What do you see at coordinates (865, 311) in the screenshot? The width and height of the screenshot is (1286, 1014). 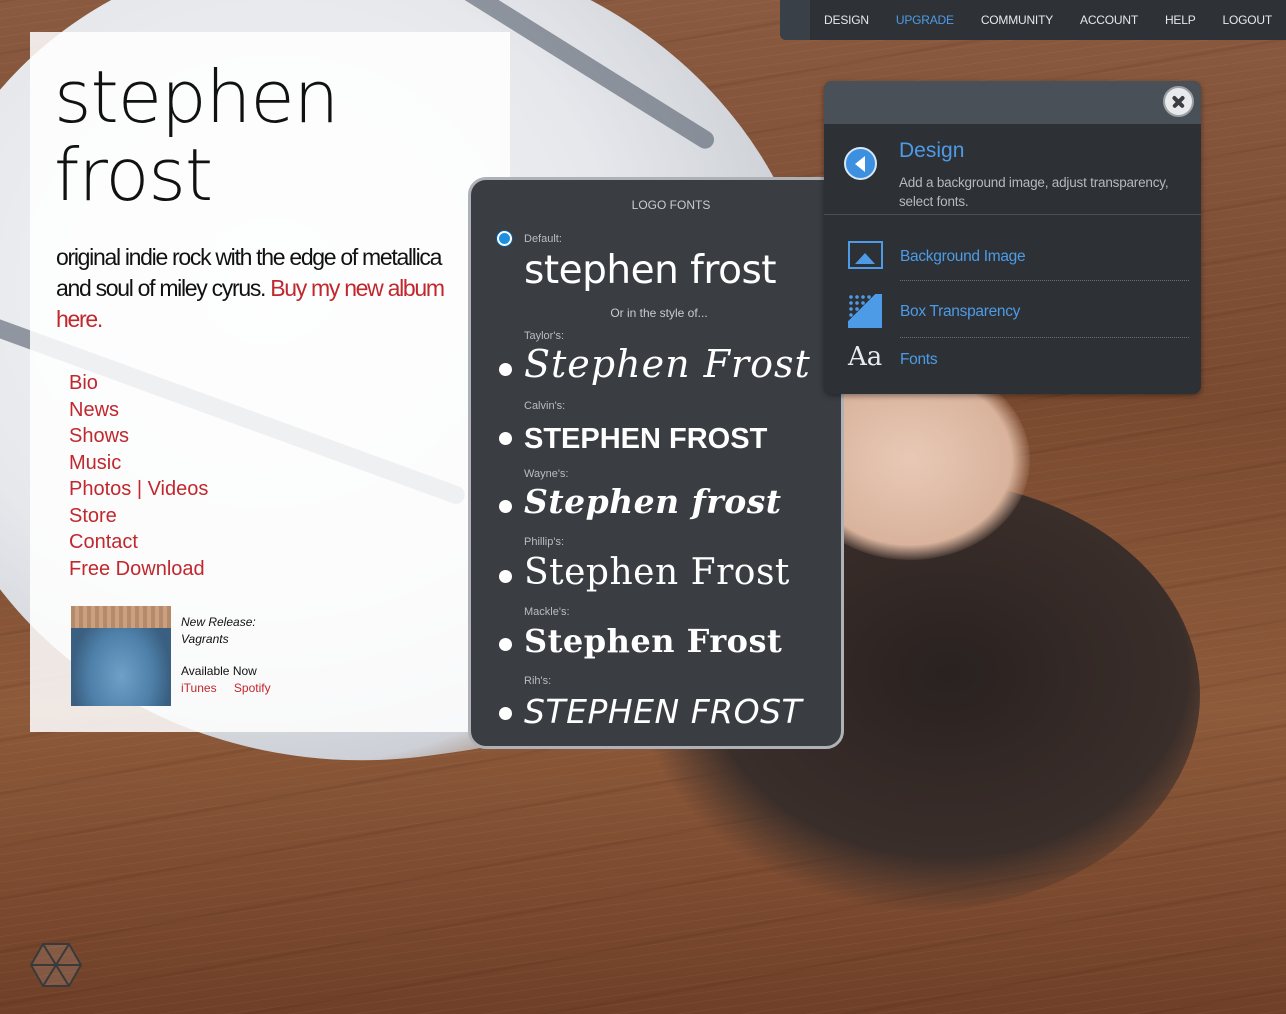 I see `transparency-grid-icon` at bounding box center [865, 311].